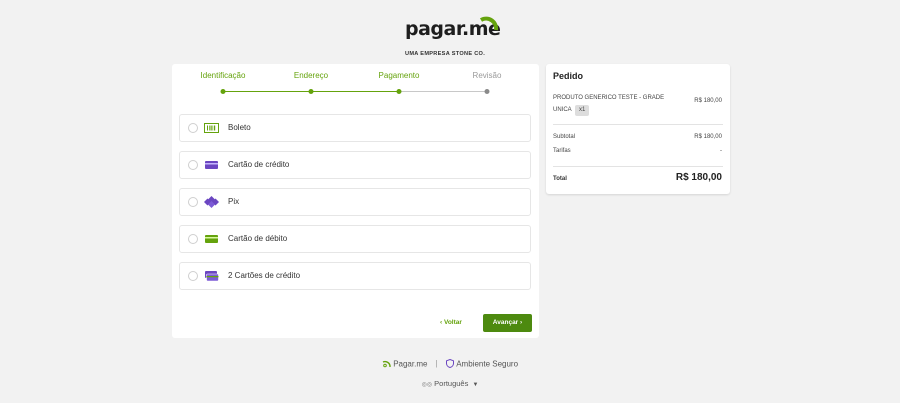 The height and width of the screenshot is (403, 900). Describe the element at coordinates (451, 322) in the screenshot. I see `back-button: ‹ Voltar` at that location.